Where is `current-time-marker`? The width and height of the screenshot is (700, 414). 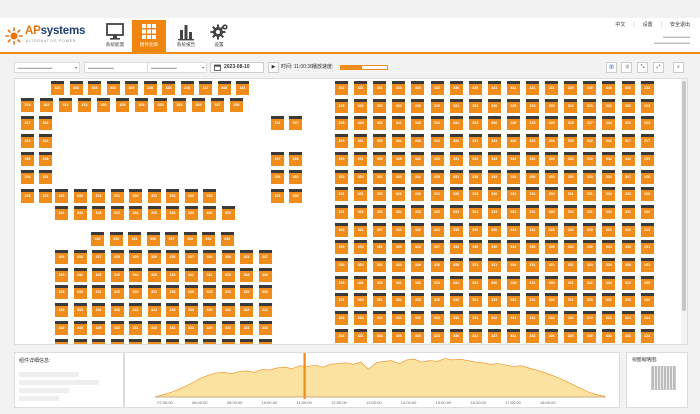
current-time-marker is located at coordinates (304, 376).